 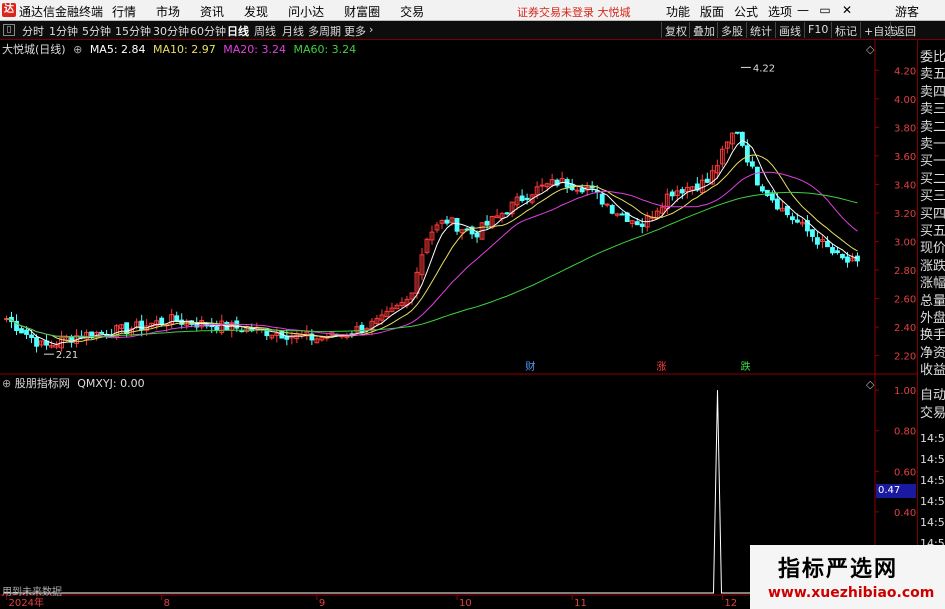 I want to click on panel-toggle-icon: ▯, so click(x=9, y=30).